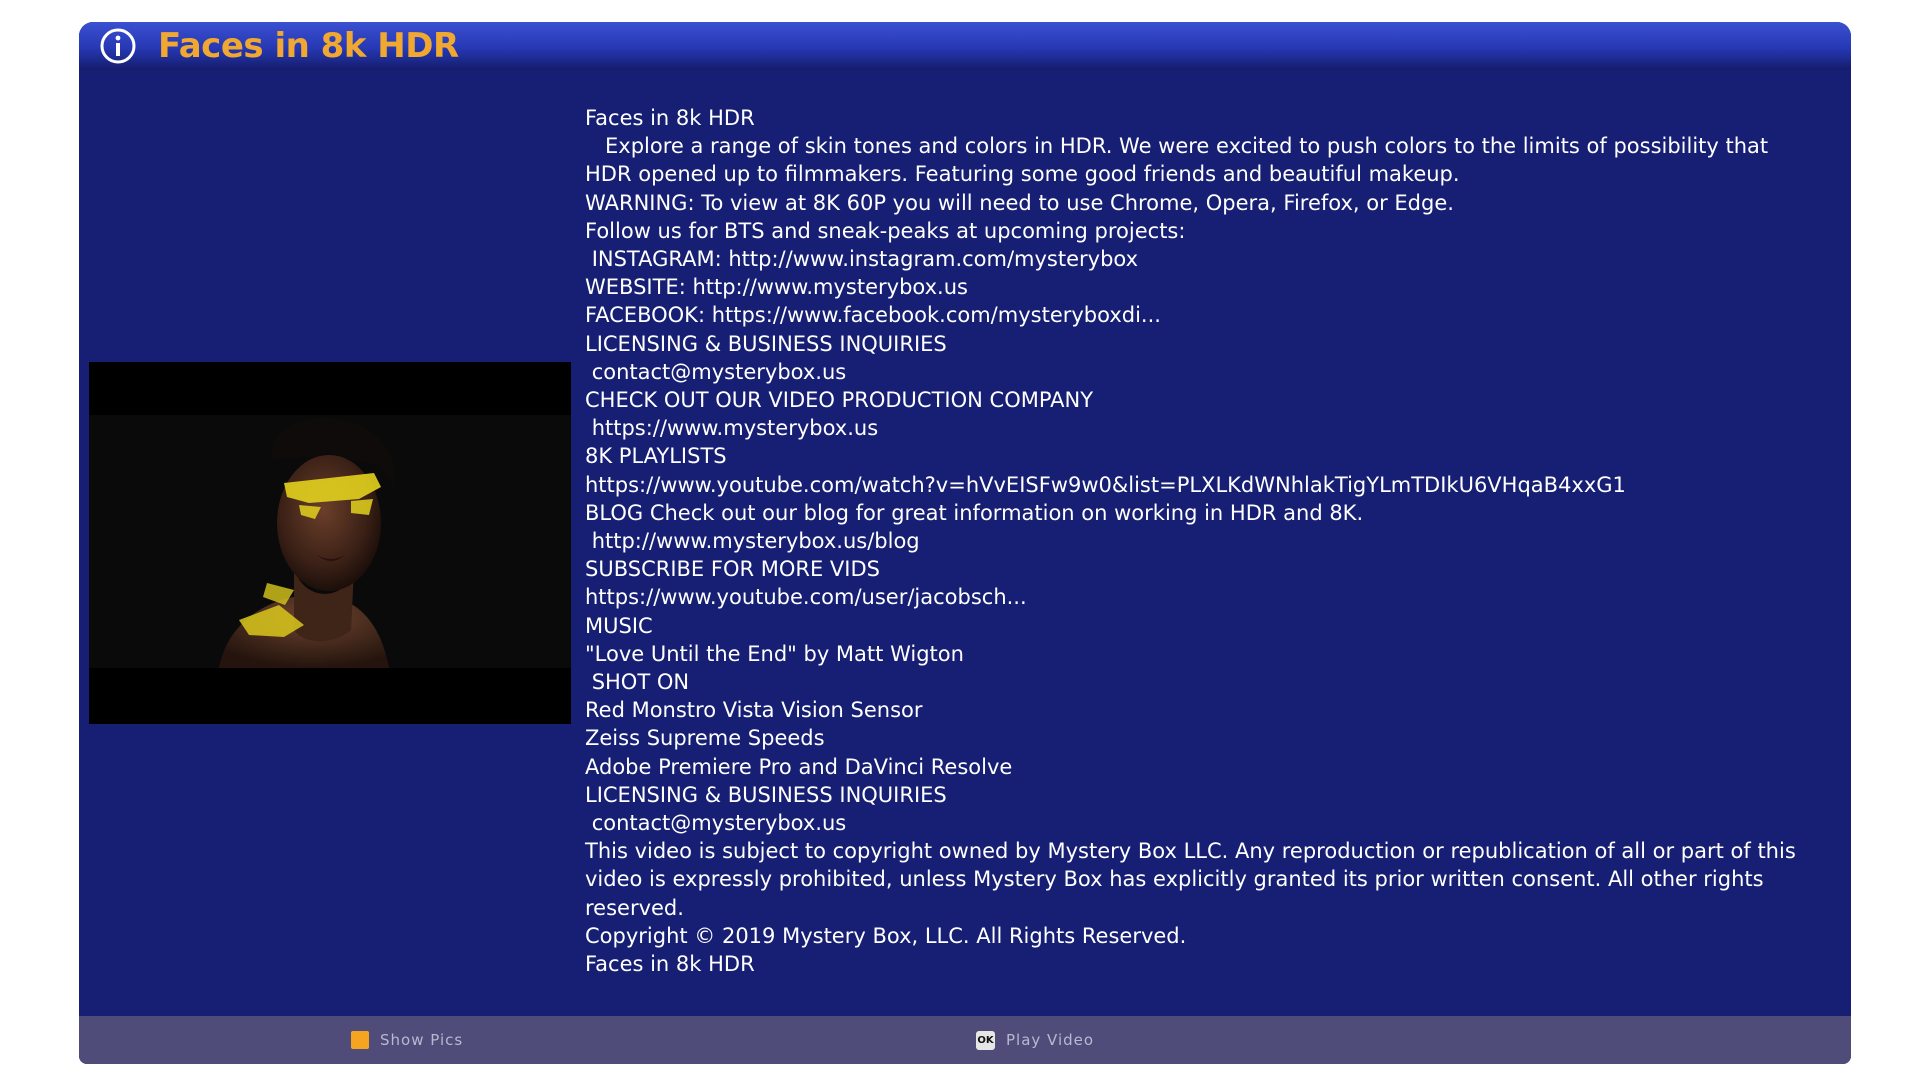 The image size is (1920, 1080). I want to click on show-pics-button: Show Pics, so click(407, 1040).